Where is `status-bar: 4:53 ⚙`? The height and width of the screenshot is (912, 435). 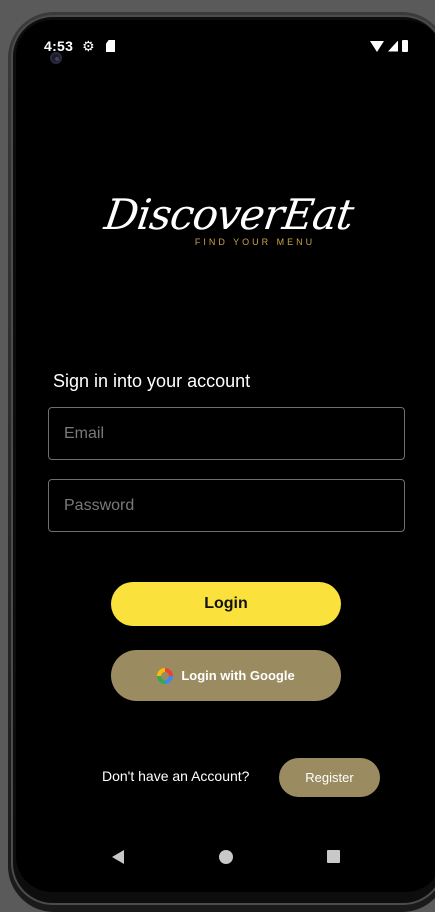
status-bar: 4:53 ⚙ is located at coordinates (225, 49).